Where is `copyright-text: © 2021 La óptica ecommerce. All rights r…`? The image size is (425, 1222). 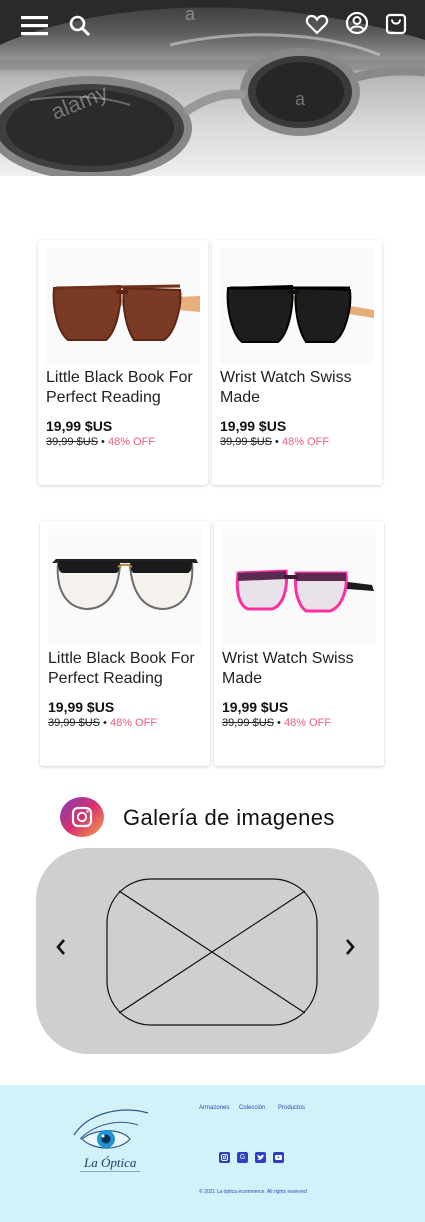
copyright-text: © 2021 La óptica ecommerce. All rights r… is located at coordinates (253, 1192).